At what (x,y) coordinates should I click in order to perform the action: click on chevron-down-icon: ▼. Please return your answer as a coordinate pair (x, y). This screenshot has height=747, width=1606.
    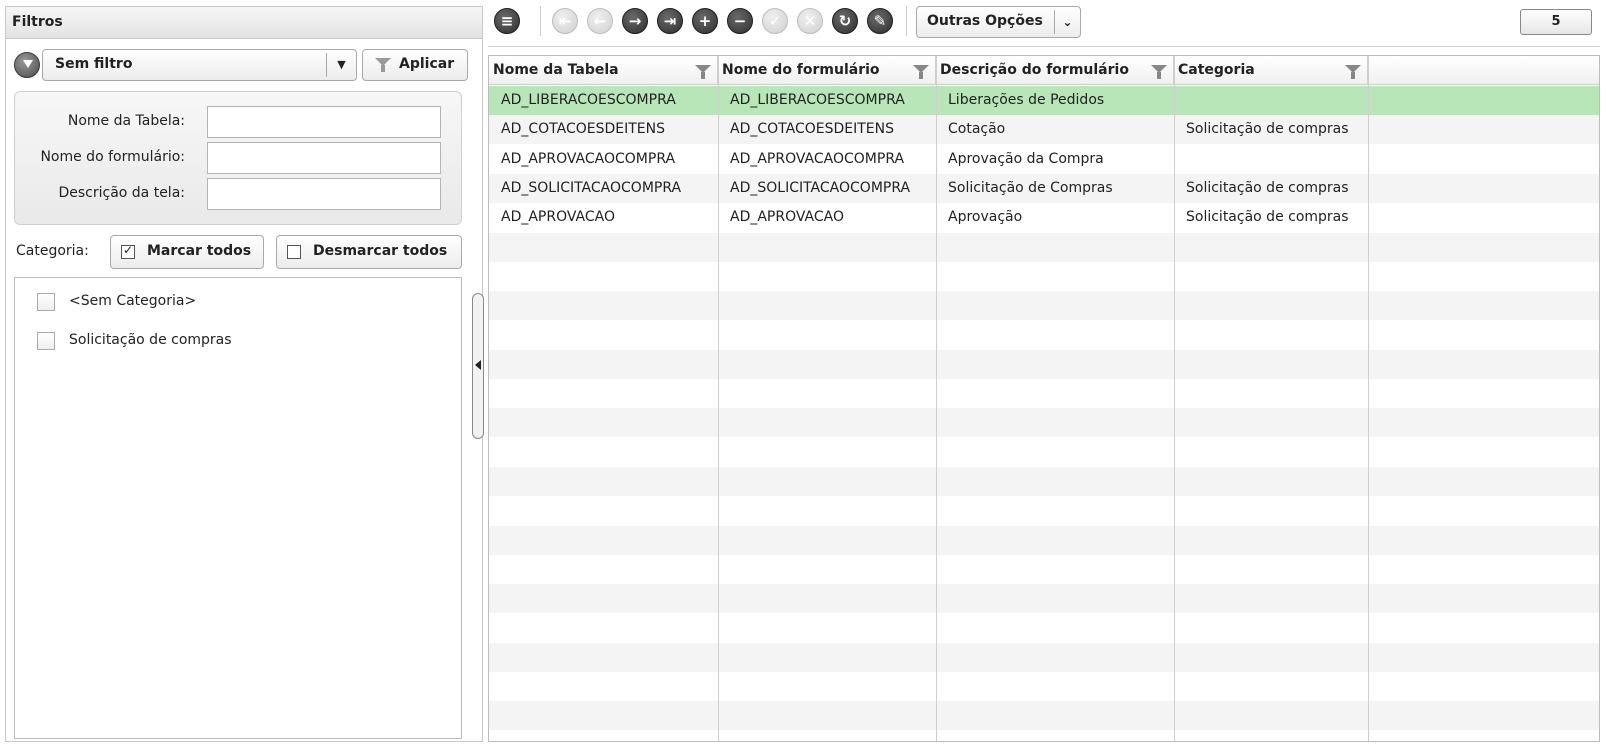
    Looking at the image, I should click on (341, 65).